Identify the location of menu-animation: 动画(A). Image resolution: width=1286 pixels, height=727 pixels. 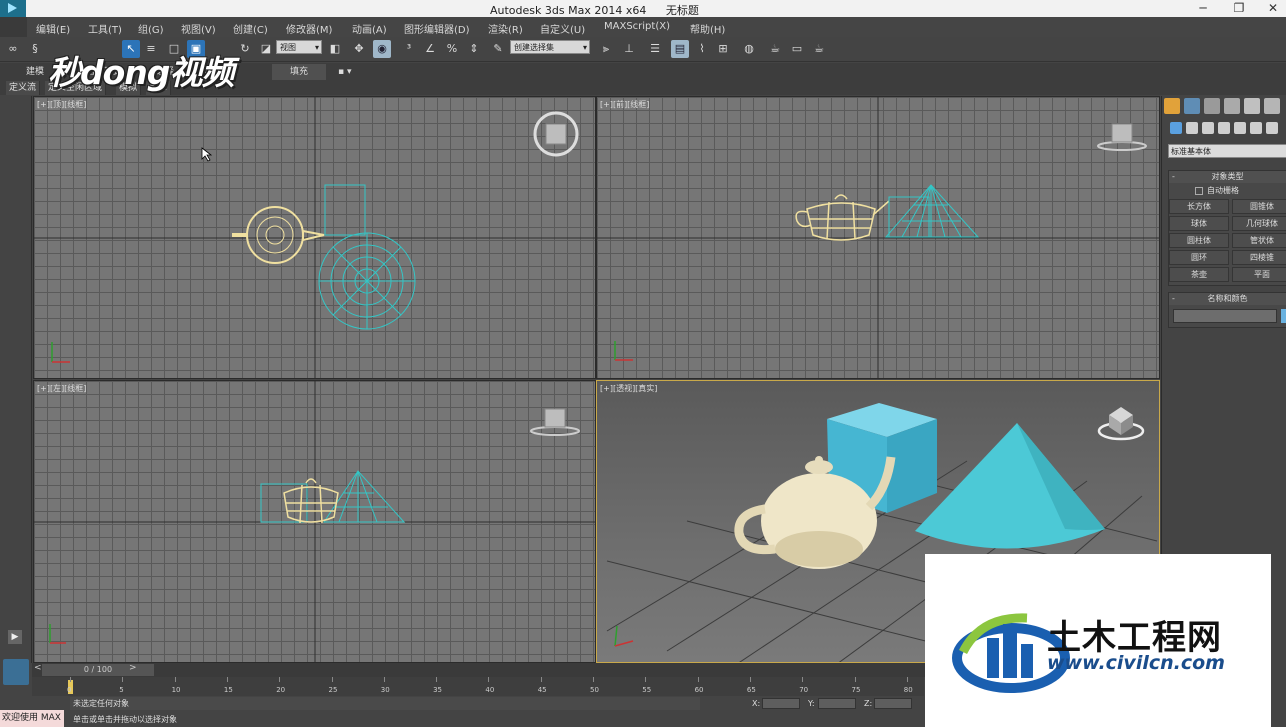
(369, 28).